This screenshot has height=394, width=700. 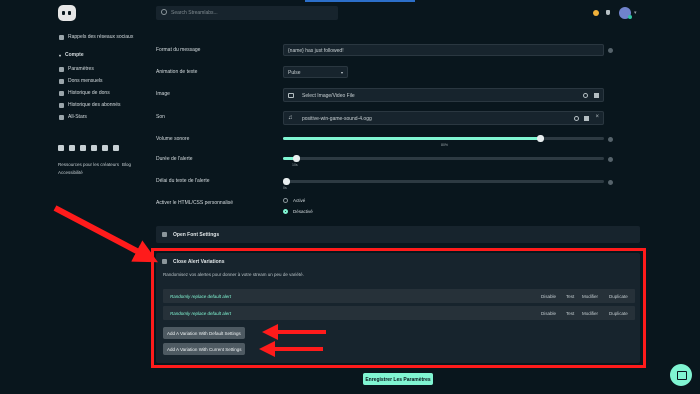 I want to click on discord-icon, so click(x=116, y=148).